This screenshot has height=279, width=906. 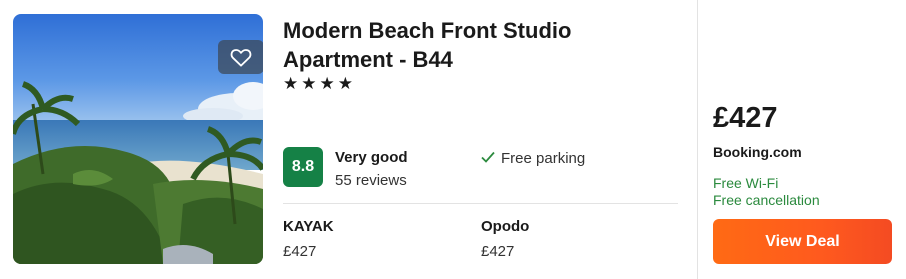 I want to click on provider-name: Opodo, so click(x=505, y=226).